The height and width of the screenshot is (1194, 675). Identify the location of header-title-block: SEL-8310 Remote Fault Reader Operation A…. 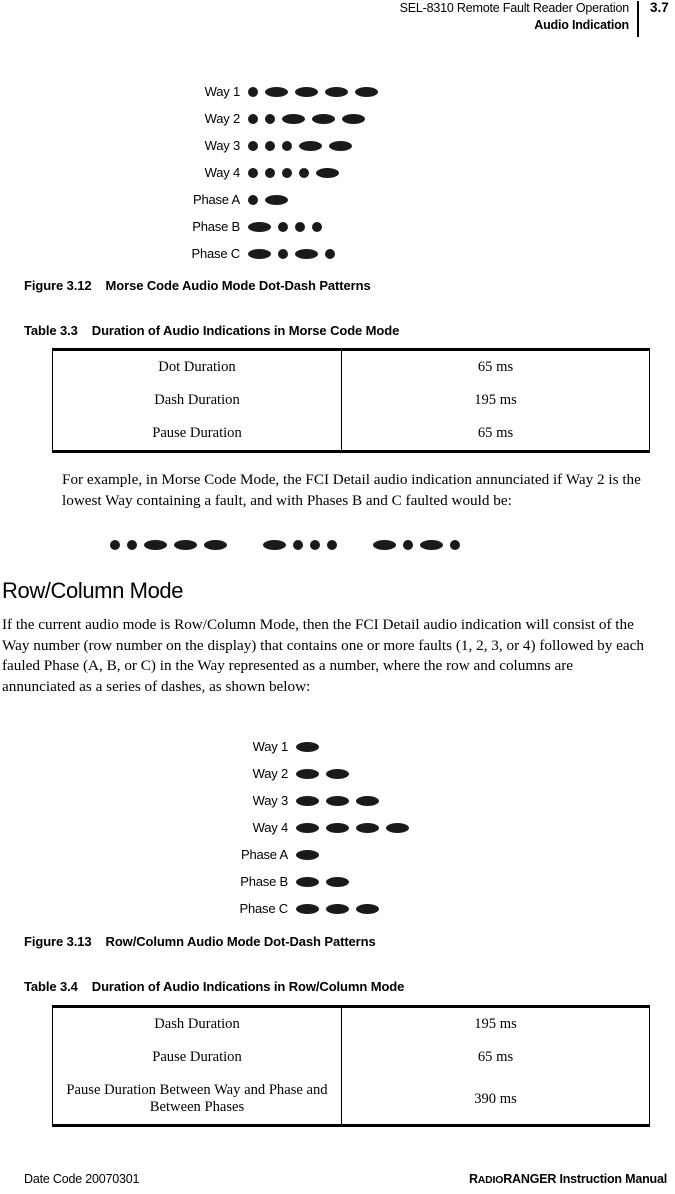
(515, 17).